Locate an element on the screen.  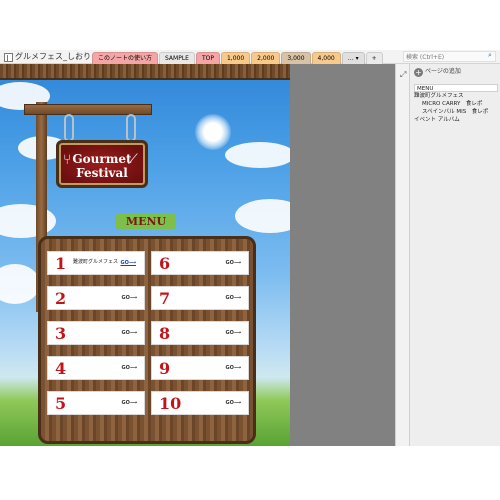
menu-item-number: 1 is located at coordinates (61, 263).